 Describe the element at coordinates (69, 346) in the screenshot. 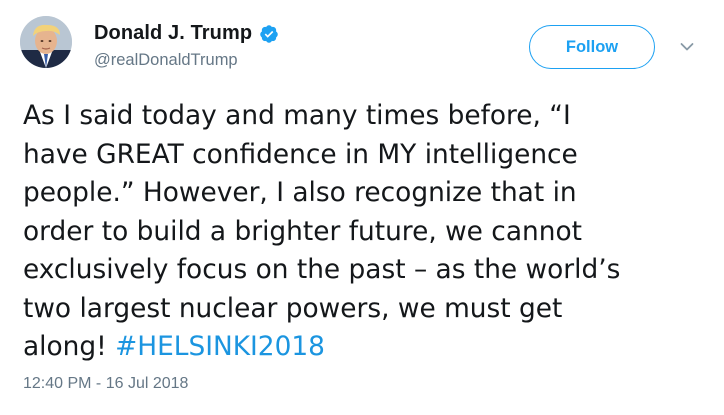

I see `tweet-line: along!` at that location.